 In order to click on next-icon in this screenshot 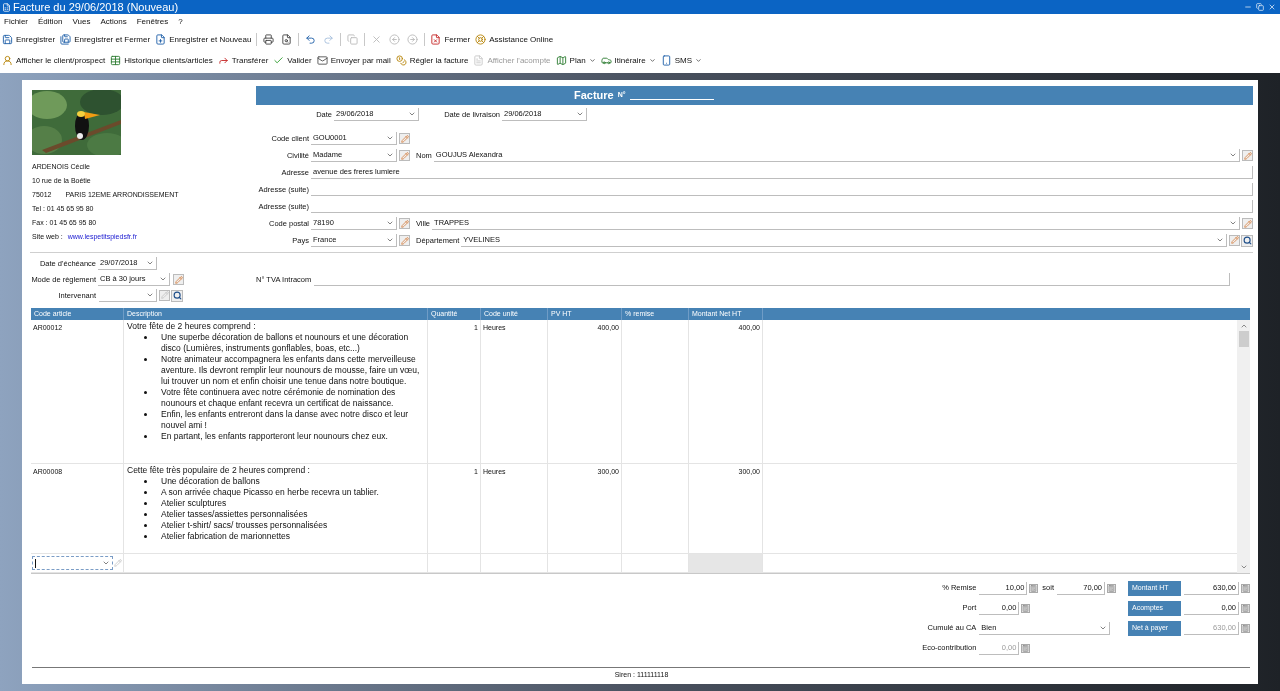, I will do `click(413, 39)`.